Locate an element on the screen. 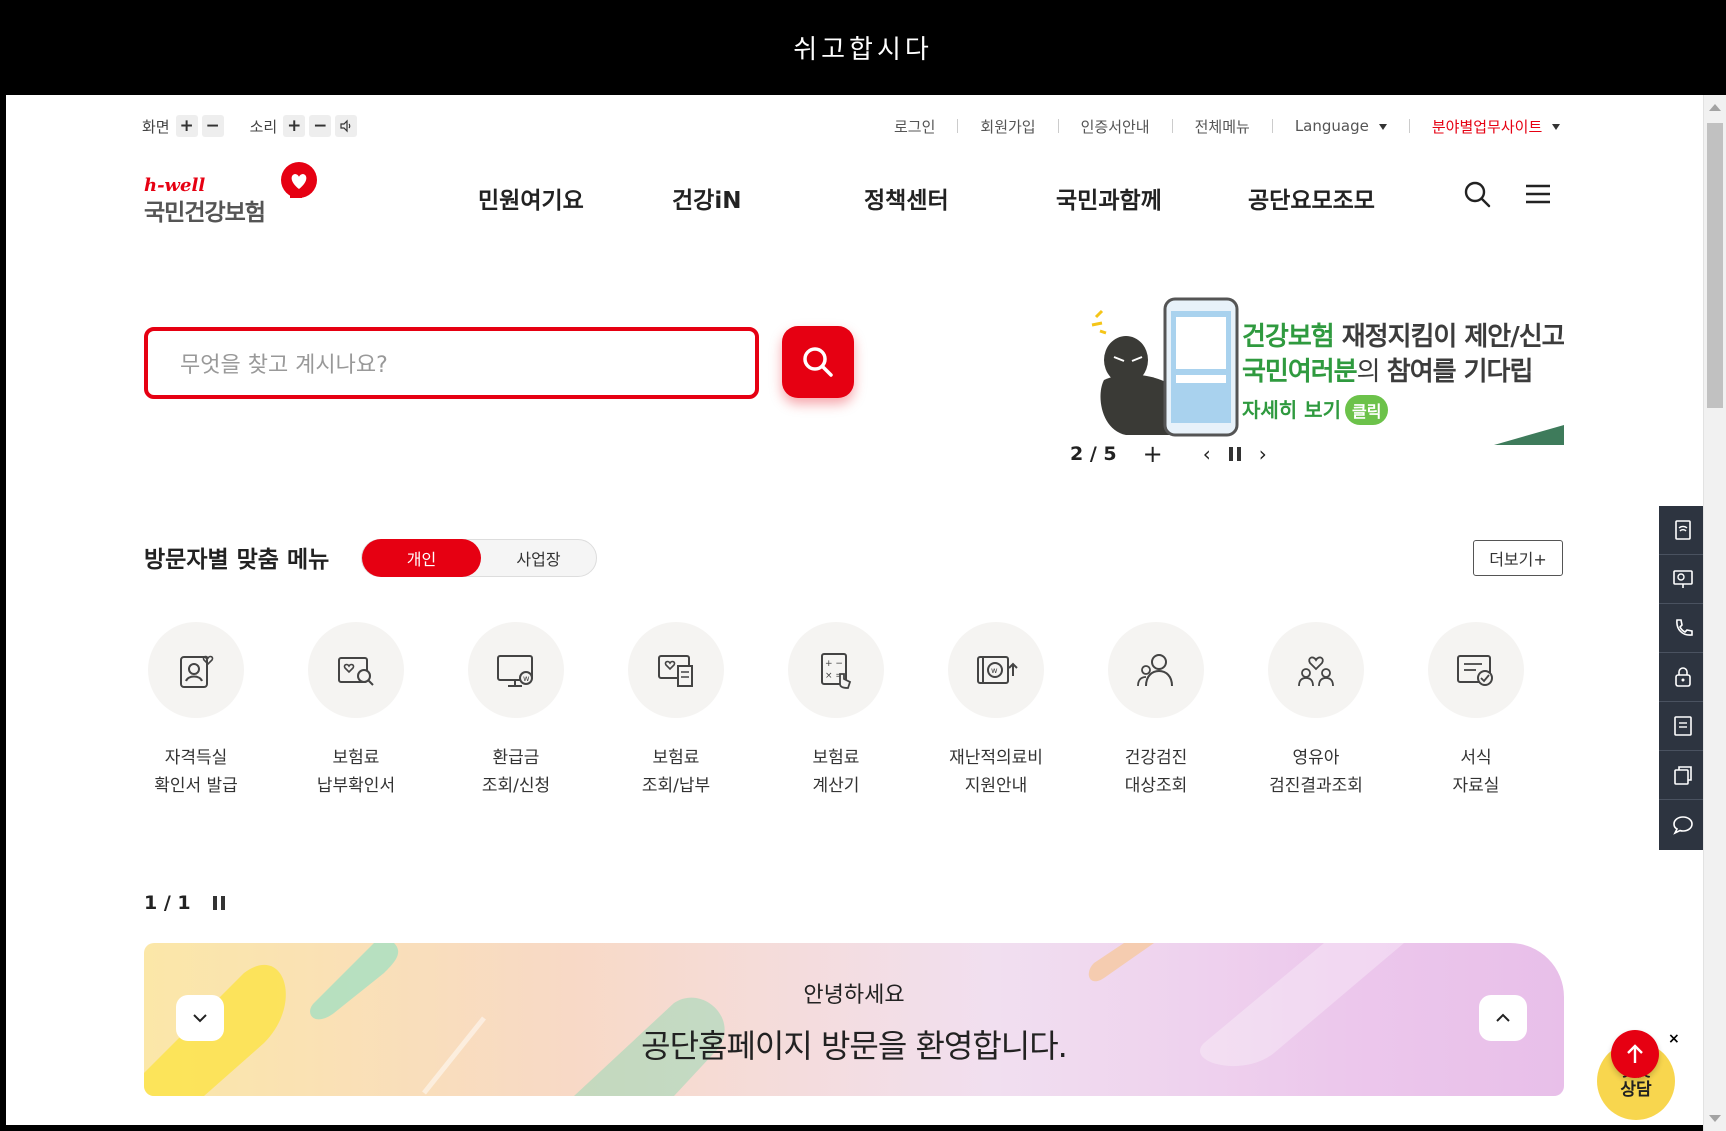  nav-with-citizens: 국민과함께 is located at coordinates (1109, 198).